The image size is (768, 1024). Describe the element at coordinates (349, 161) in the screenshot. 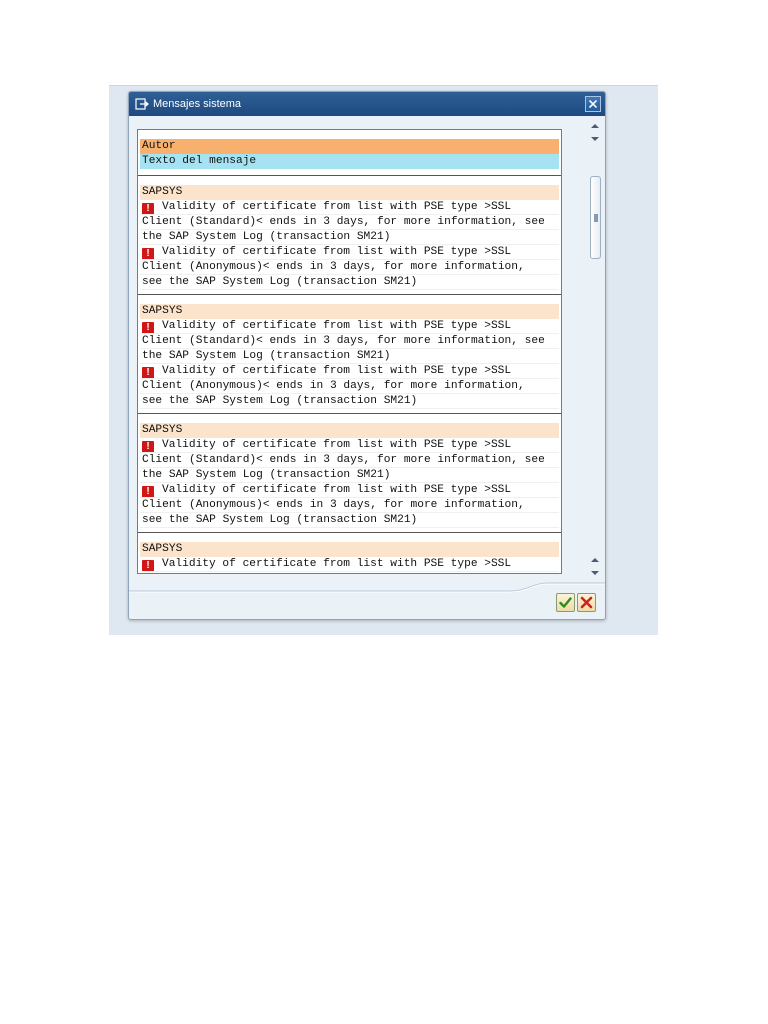

I see `column-header-message-text: Texto del mensaje` at that location.